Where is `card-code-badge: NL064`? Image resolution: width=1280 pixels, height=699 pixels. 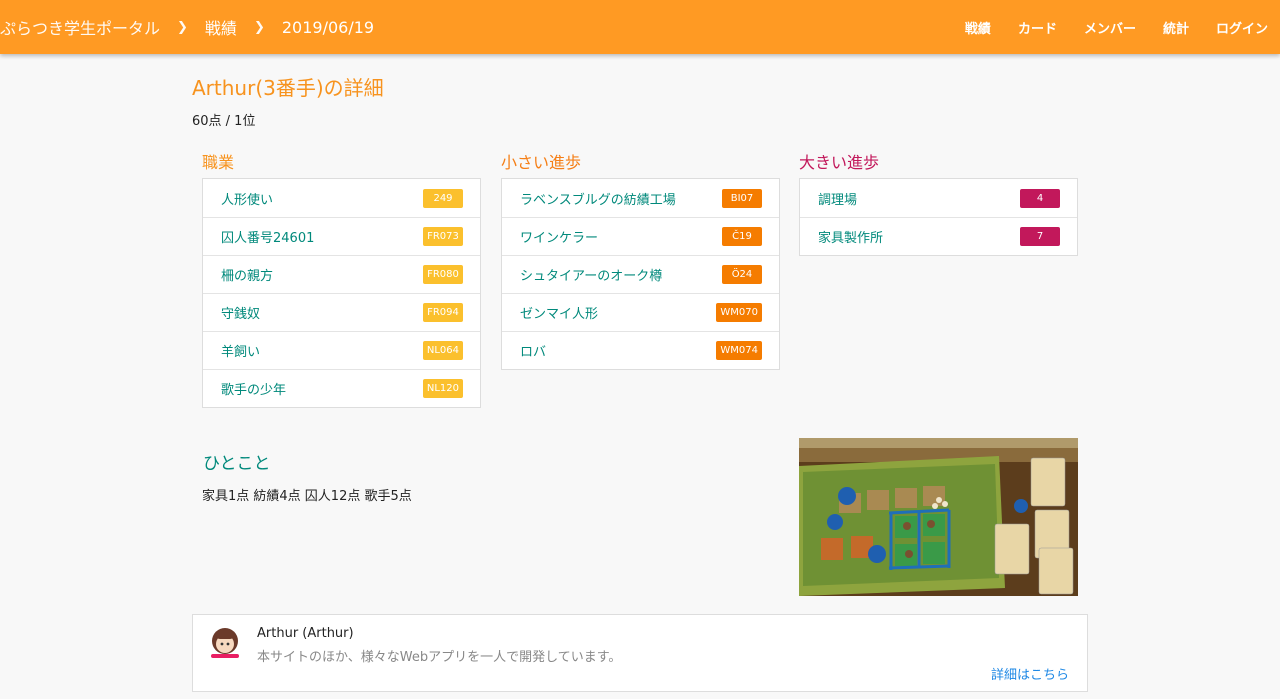
card-code-badge: NL064 is located at coordinates (442, 350).